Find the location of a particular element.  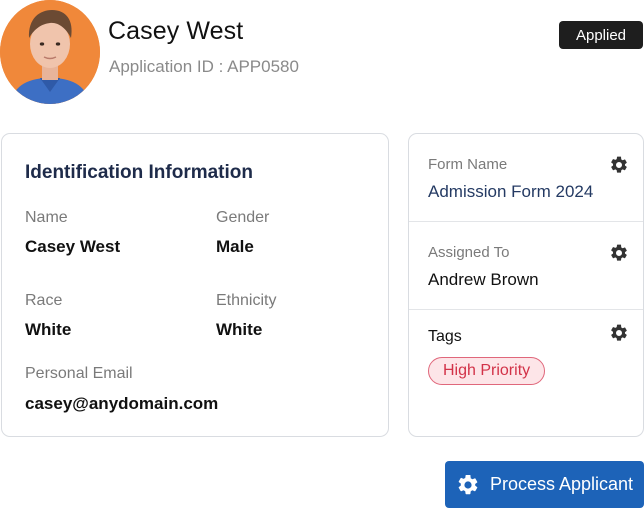

tags-label: Tags is located at coordinates (445, 336).